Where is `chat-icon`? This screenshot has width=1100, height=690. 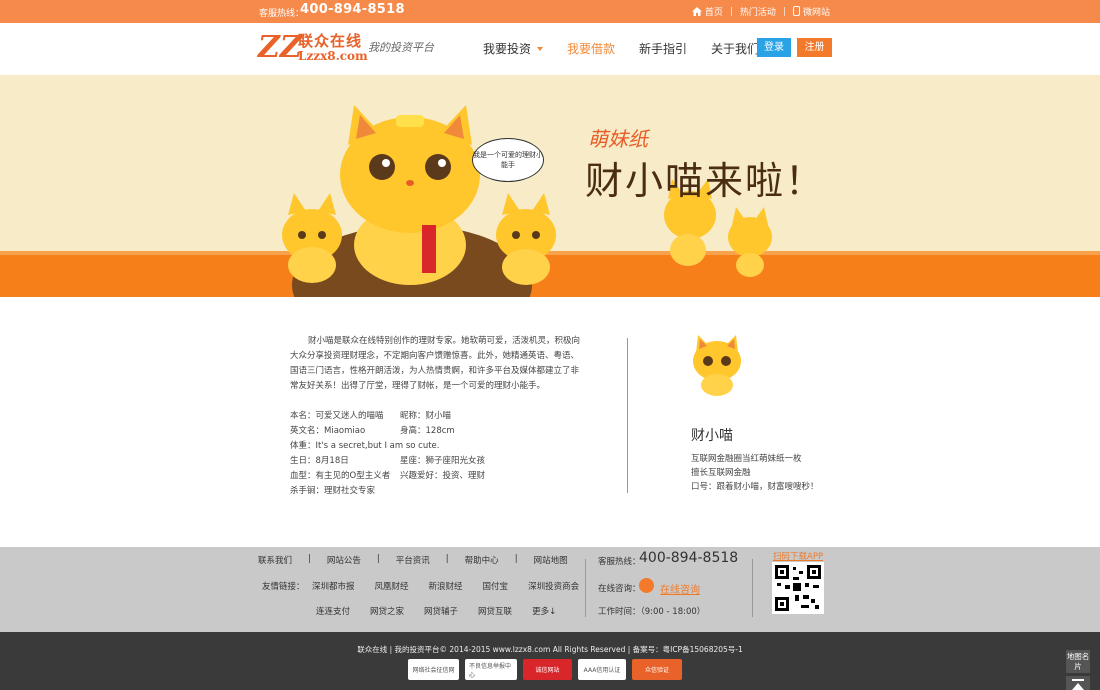
chat-icon is located at coordinates (646, 585).